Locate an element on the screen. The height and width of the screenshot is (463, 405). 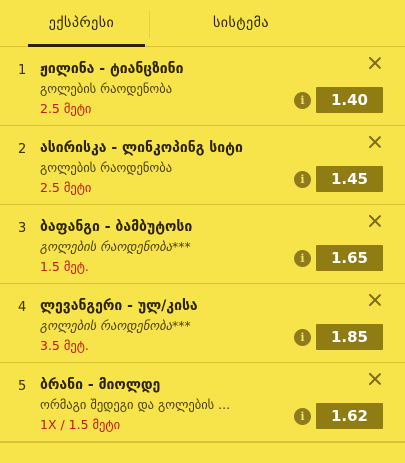
bet-number: 2 is located at coordinates (22, 149).